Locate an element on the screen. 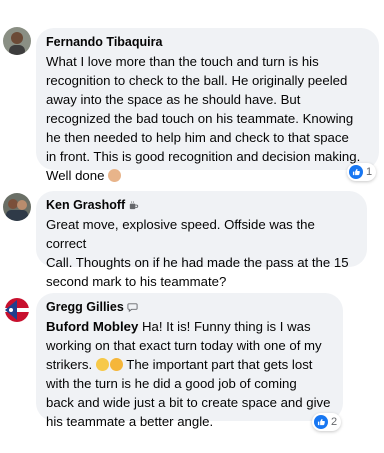 The image size is (384, 453). comment-line: his teammate a better angle. is located at coordinates (130, 421).